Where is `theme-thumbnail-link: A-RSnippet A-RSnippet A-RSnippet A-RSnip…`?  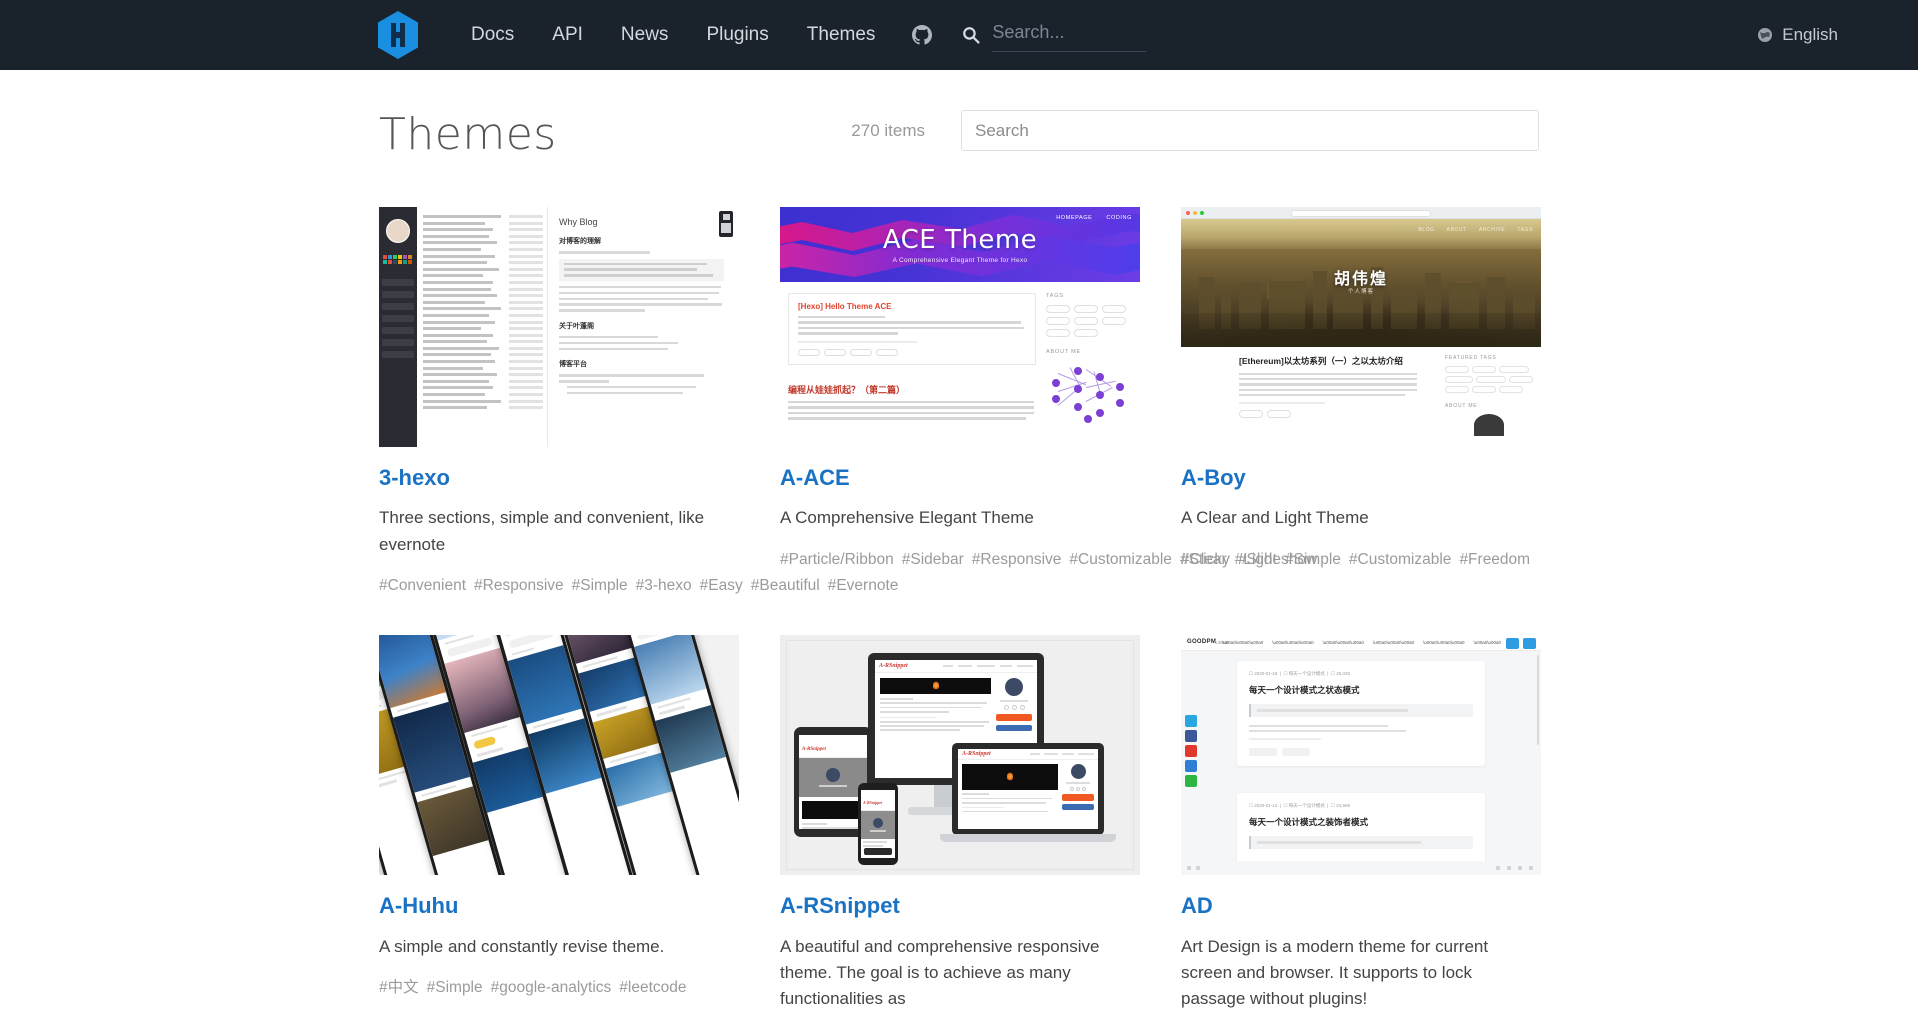 theme-thumbnail-link: A-RSnippet A-RSnippet A-RSnippet A-RSnip… is located at coordinates (960, 755).